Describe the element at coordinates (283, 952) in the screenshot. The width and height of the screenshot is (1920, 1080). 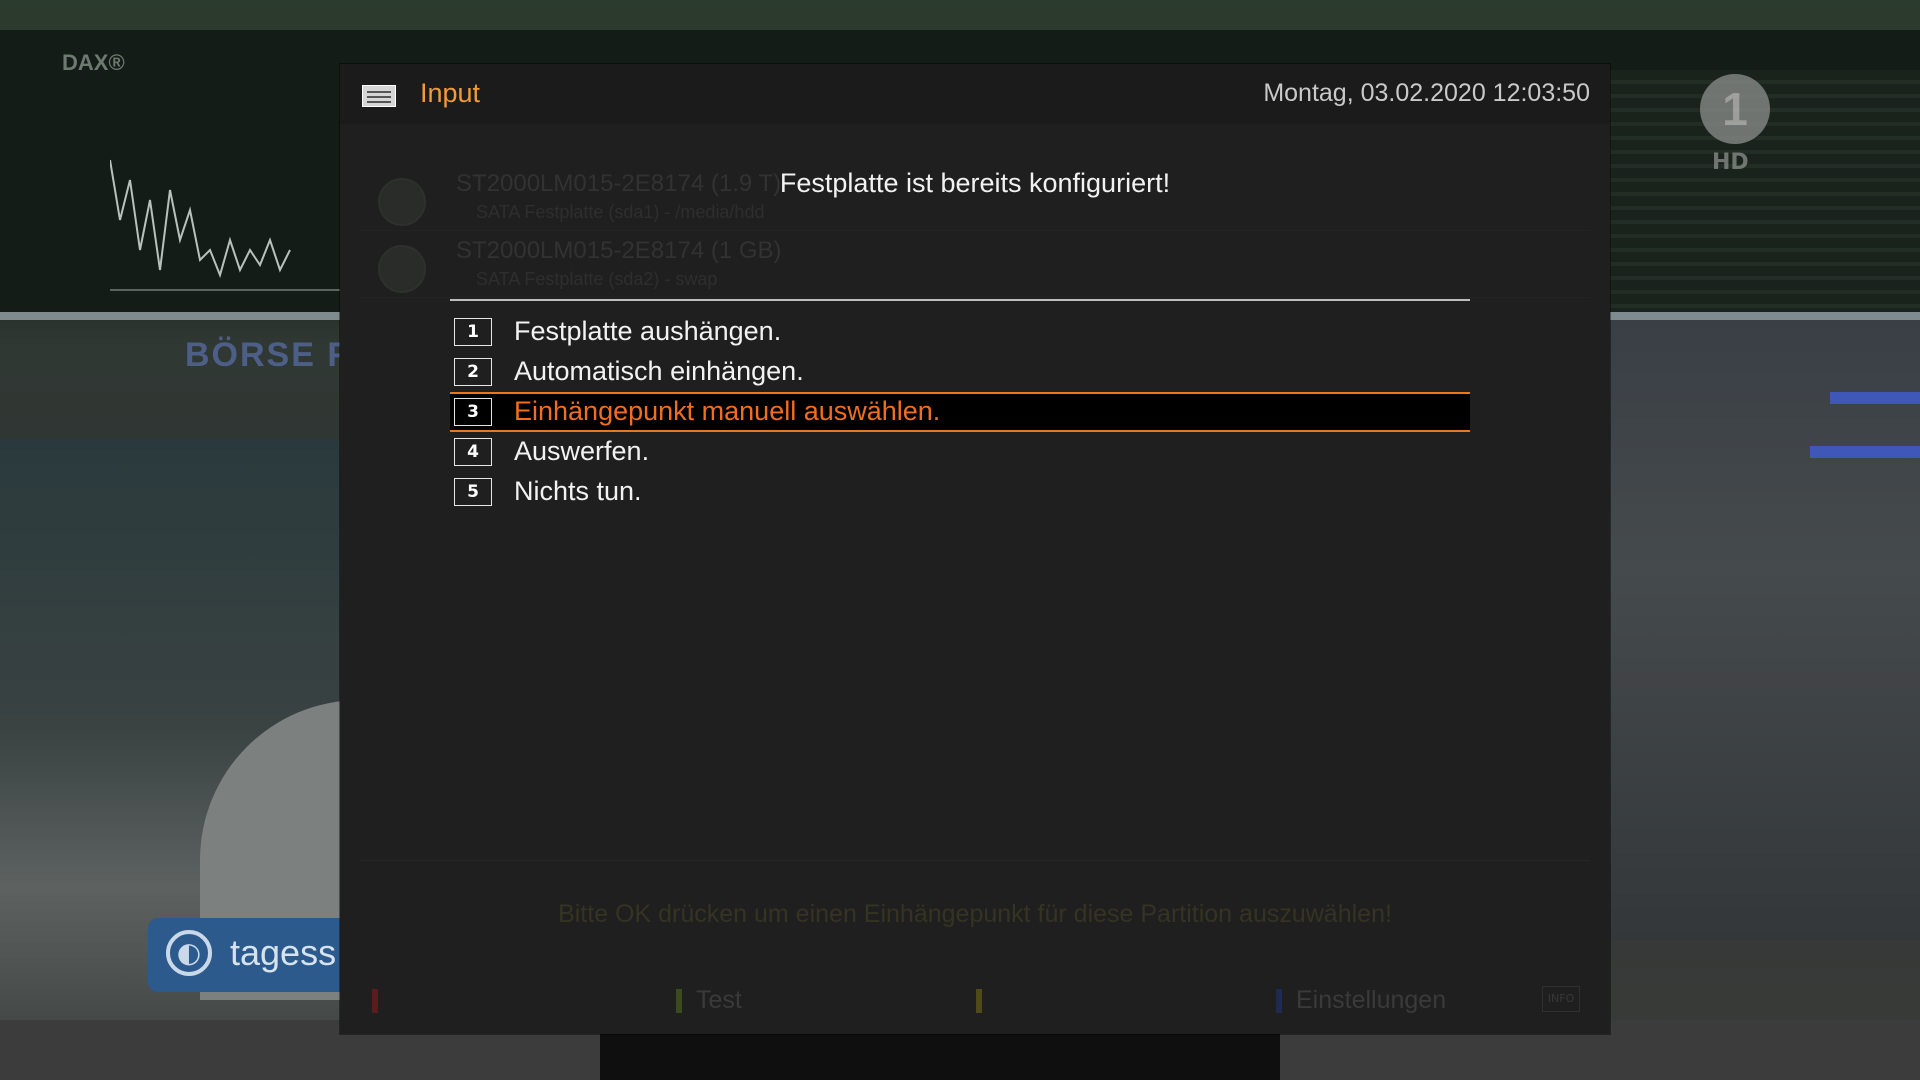
I see `tagesschau-text: tagess` at that location.